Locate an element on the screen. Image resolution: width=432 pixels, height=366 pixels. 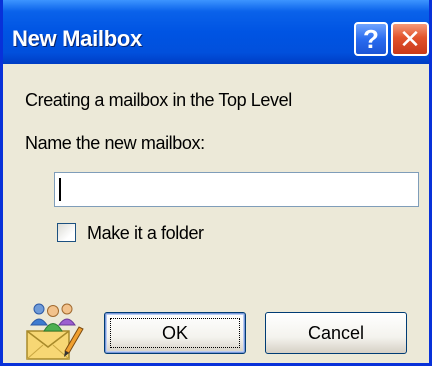
location-text: Creating a mailbox in the Top Level is located at coordinates (158, 100).